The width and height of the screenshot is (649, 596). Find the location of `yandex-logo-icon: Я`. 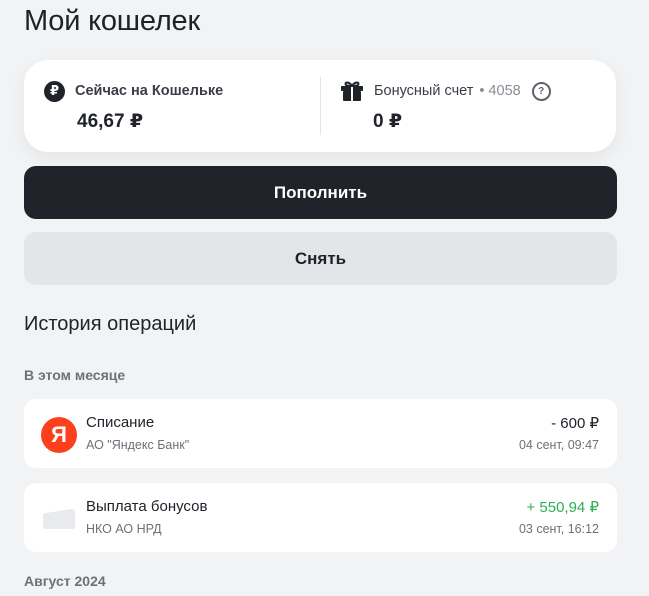

yandex-logo-icon: Я is located at coordinates (59, 435).